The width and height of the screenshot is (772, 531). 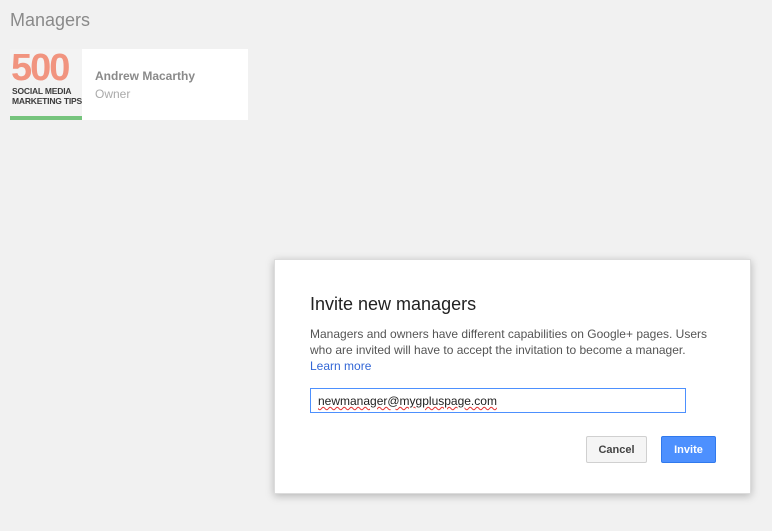 What do you see at coordinates (113, 94) in the screenshot?
I see `manager-role: Owner` at bounding box center [113, 94].